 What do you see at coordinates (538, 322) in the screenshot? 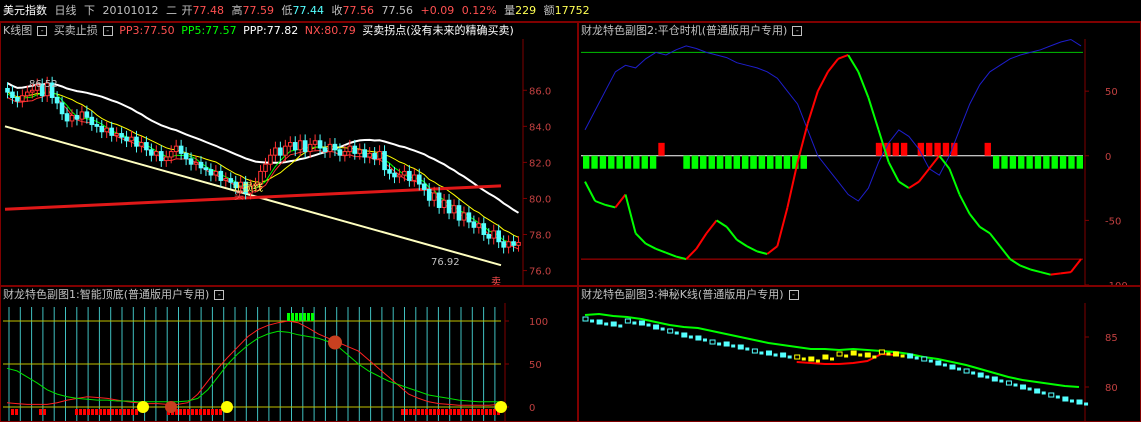
I see `tick-label: 100` at bounding box center [538, 322].